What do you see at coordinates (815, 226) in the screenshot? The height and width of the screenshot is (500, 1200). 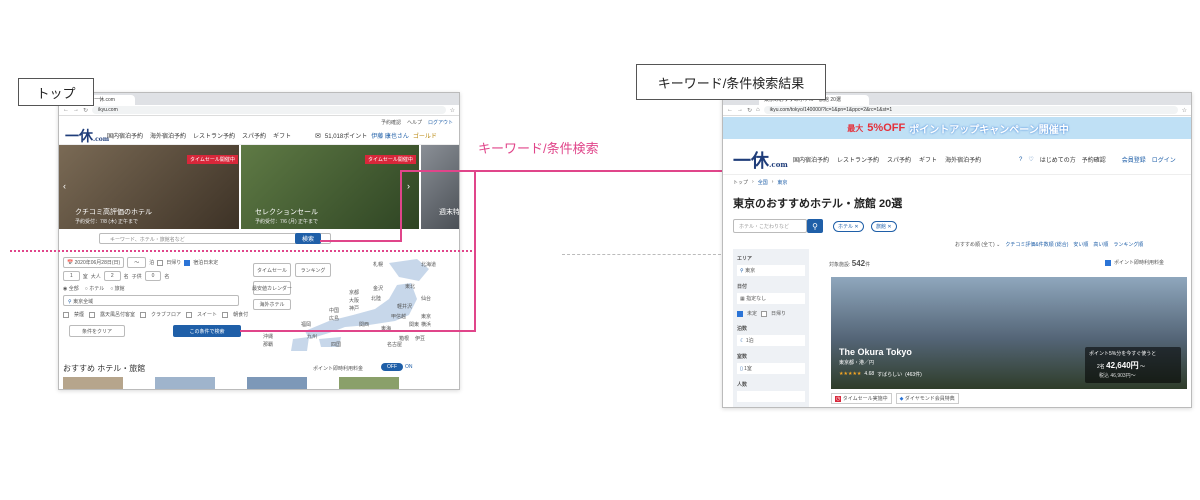 I see `result-search-button: ⚲` at bounding box center [815, 226].